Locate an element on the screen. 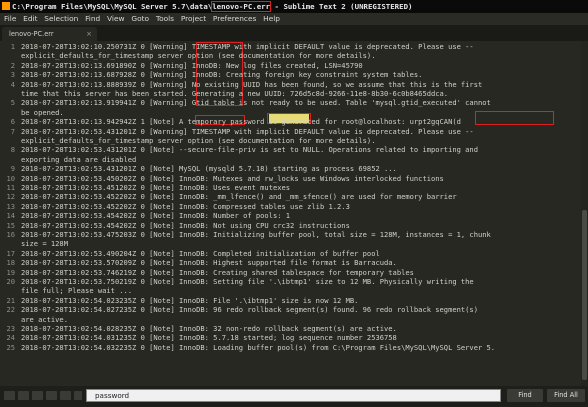  menu-preferences: Preferences is located at coordinates (235, 19).